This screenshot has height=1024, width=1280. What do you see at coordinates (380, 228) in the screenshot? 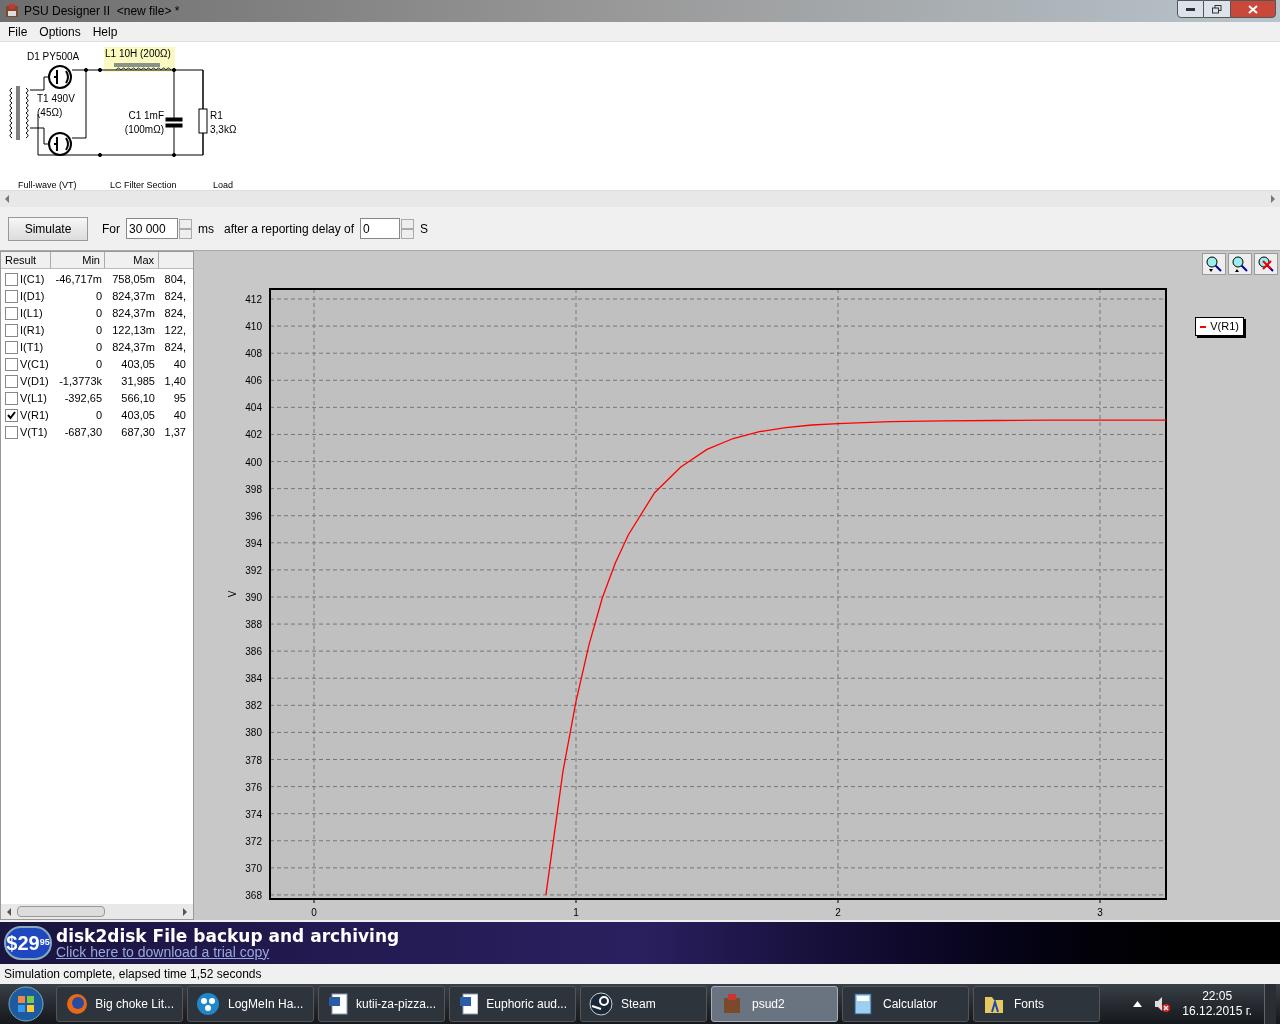
I see `input-field: 0` at bounding box center [380, 228].